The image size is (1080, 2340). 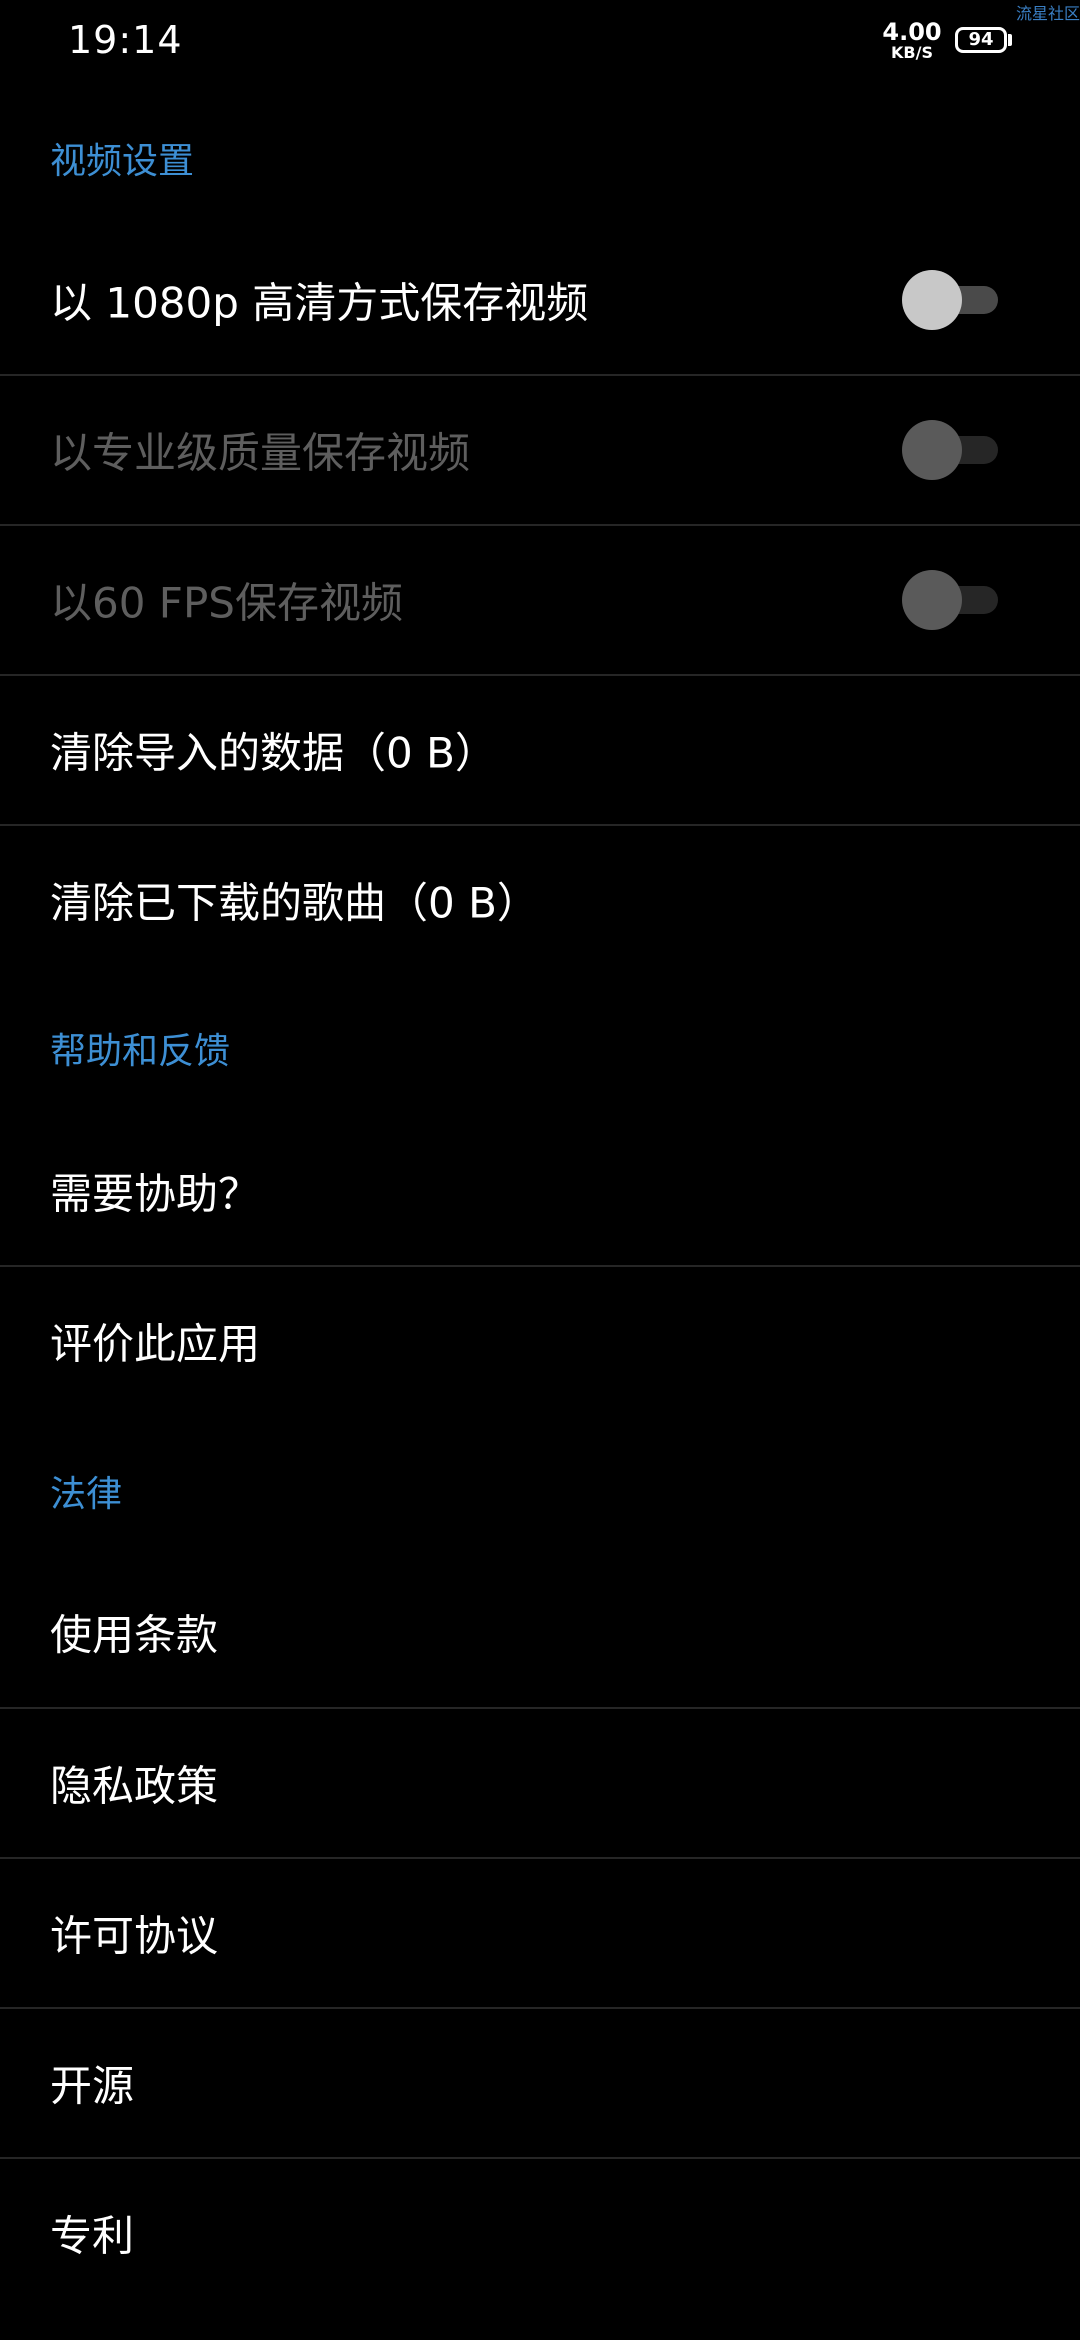 What do you see at coordinates (912, 52) in the screenshot?
I see `network-speed-unit: KB/S` at bounding box center [912, 52].